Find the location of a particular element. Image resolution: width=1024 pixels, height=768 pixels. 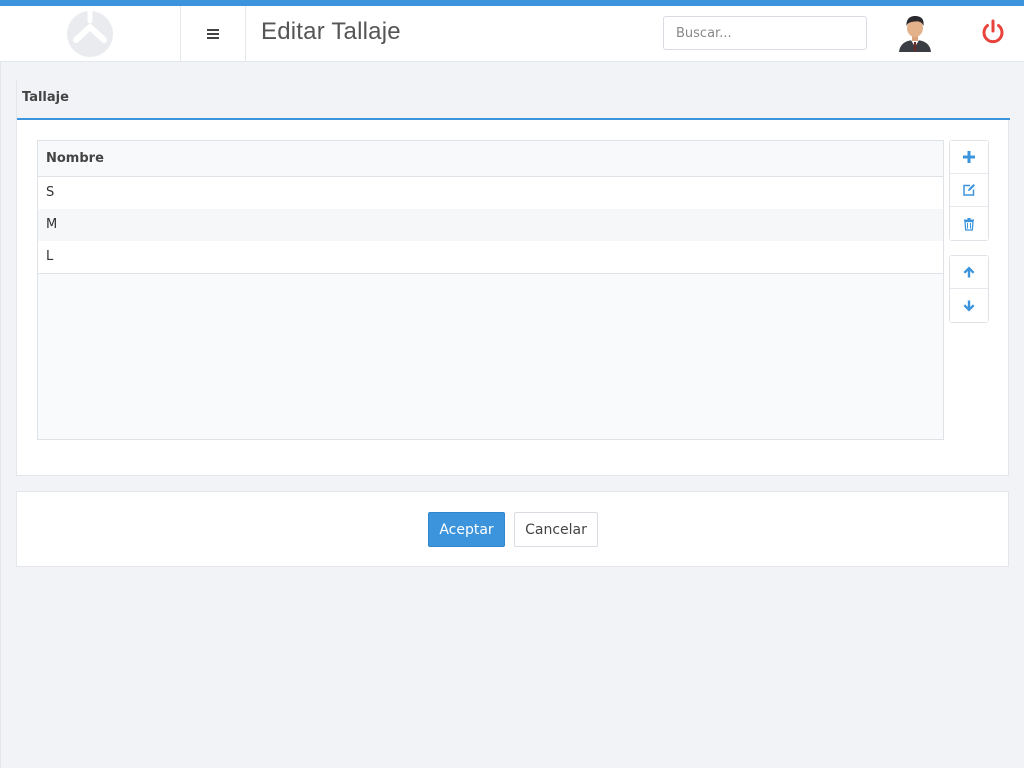

delete-row-button is located at coordinates (969, 223).